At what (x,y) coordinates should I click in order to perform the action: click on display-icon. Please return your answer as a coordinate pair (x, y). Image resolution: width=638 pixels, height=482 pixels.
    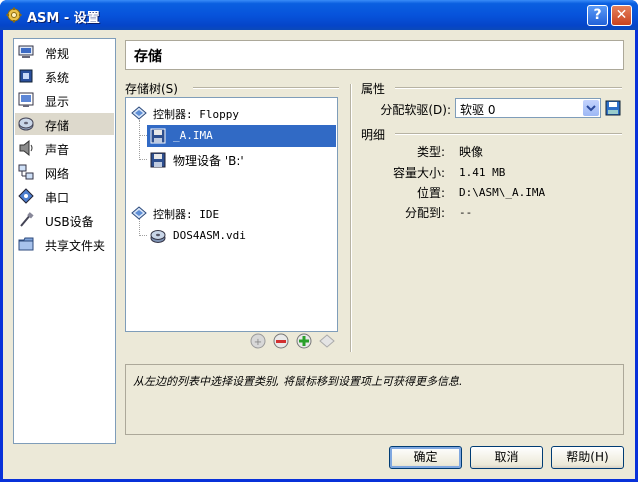
    Looking at the image, I should click on (26, 99).